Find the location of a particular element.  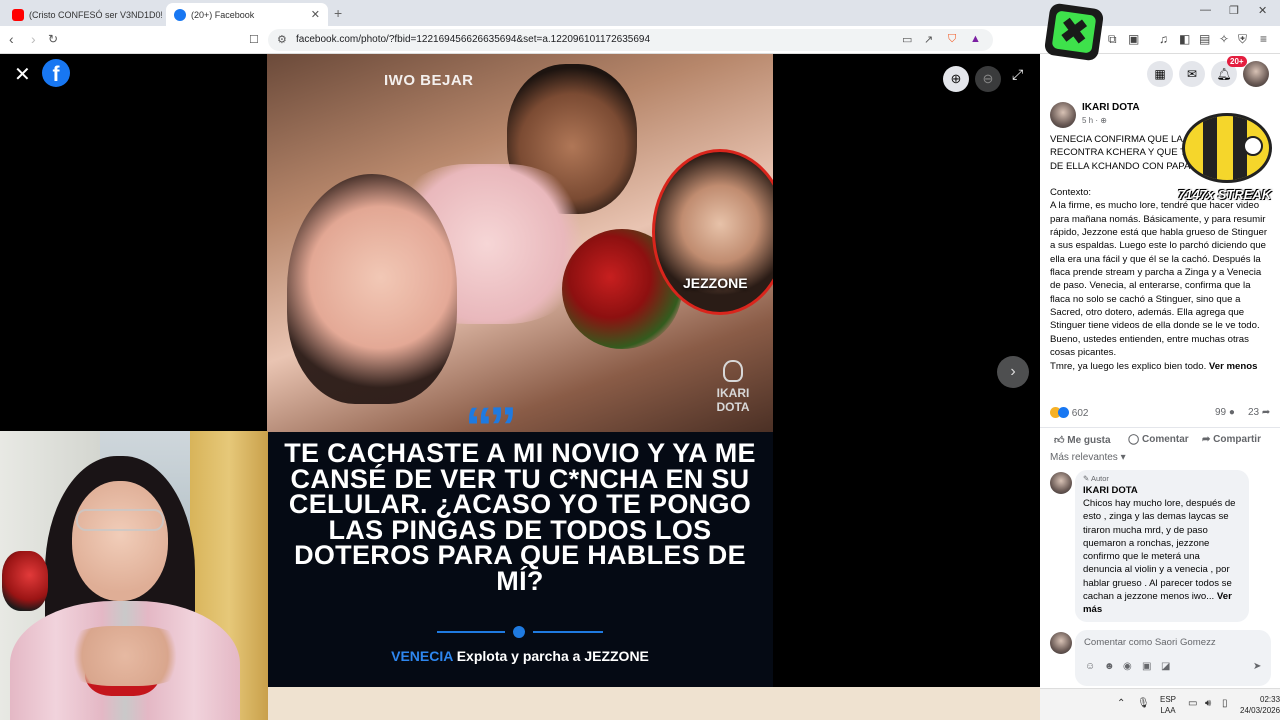

minimize-icon: — is located at coordinates (1205, 10).